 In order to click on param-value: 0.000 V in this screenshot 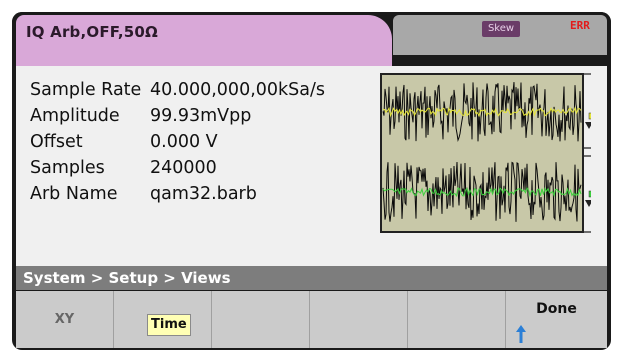, I will do `click(184, 142)`.